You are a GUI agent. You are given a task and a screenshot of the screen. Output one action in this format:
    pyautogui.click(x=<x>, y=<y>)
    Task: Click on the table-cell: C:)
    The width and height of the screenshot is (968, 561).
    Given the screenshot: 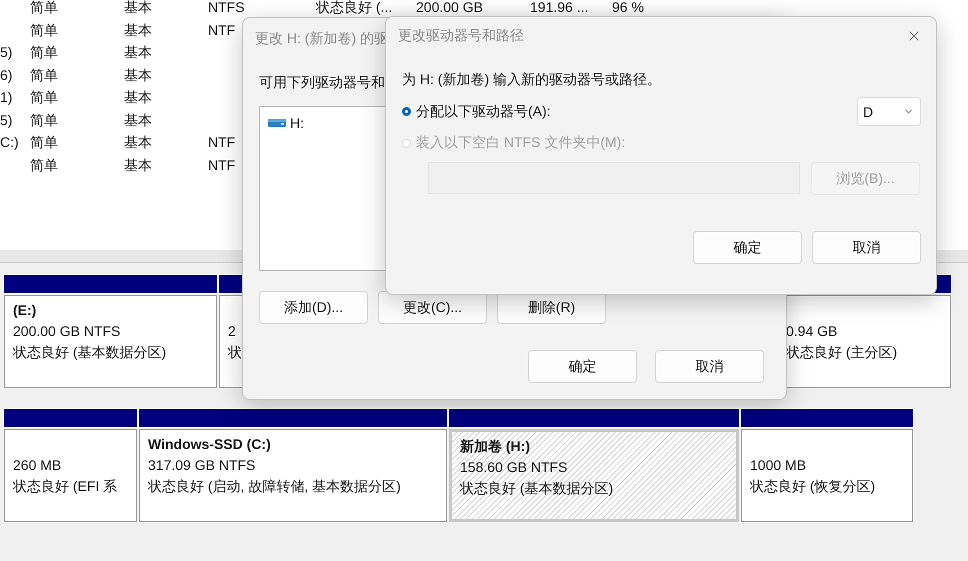 What is the action you would take?
    pyautogui.click(x=9, y=142)
    